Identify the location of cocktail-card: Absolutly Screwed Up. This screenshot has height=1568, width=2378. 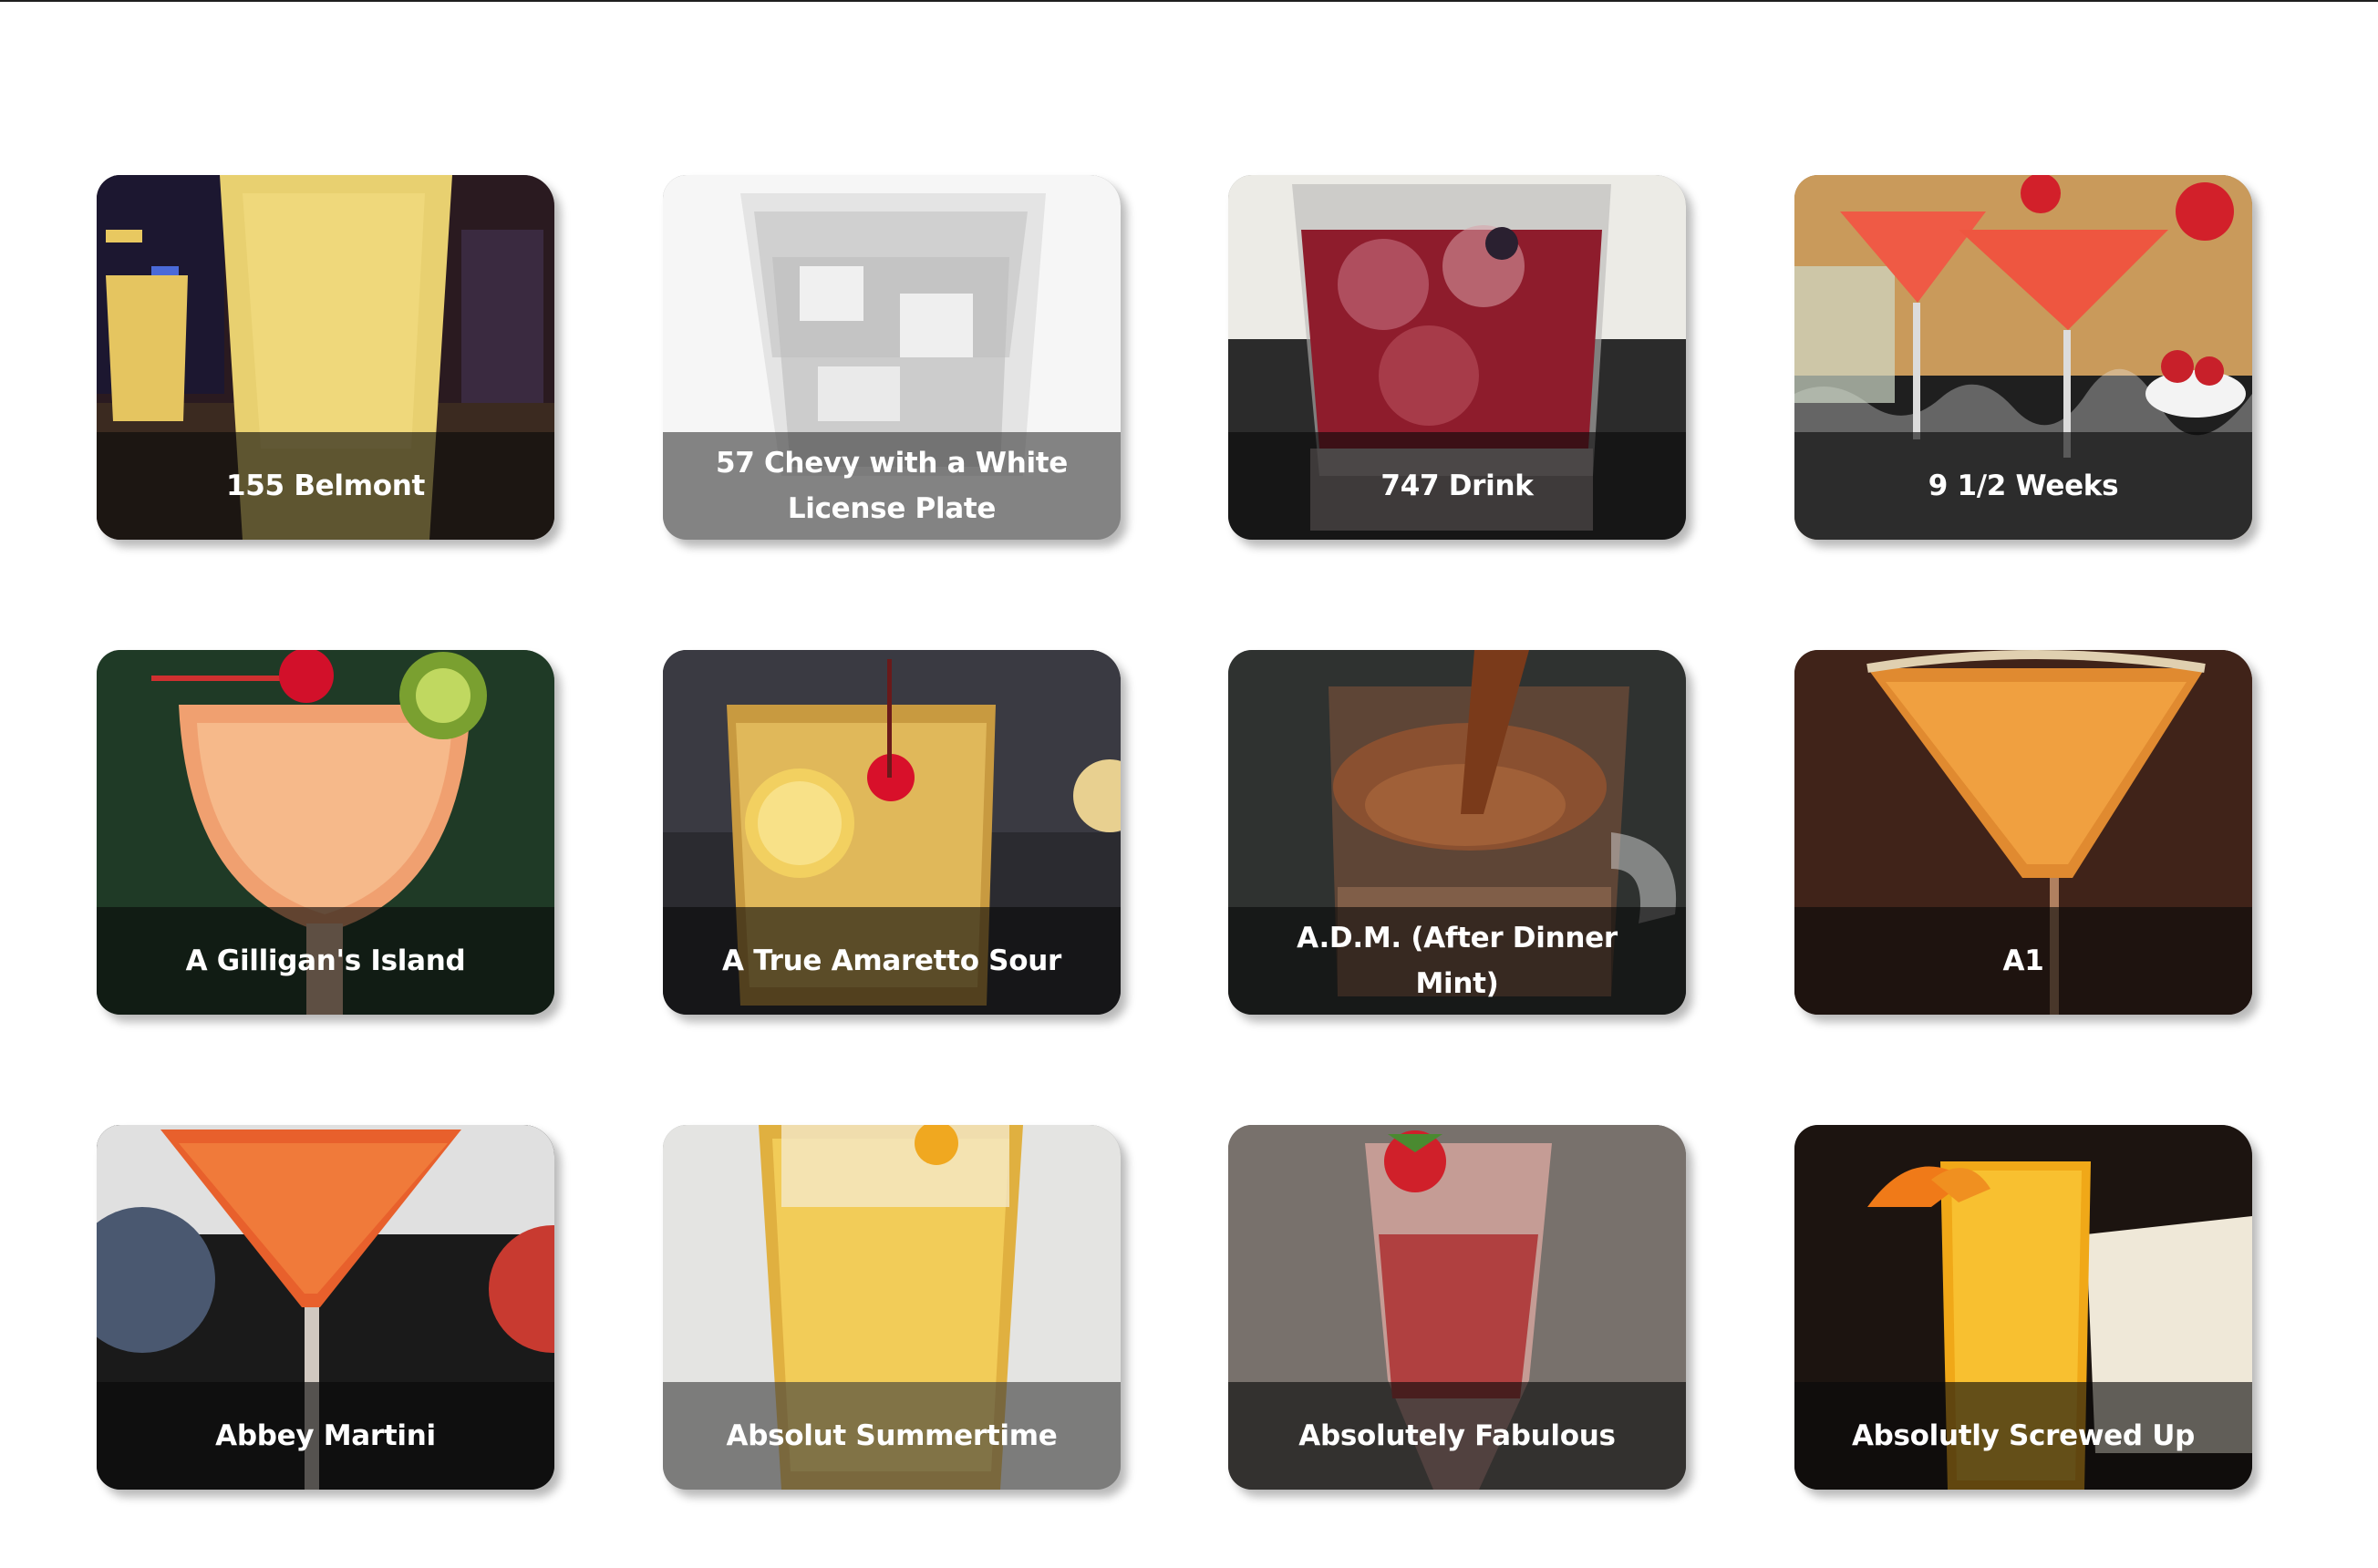
(2023, 1307).